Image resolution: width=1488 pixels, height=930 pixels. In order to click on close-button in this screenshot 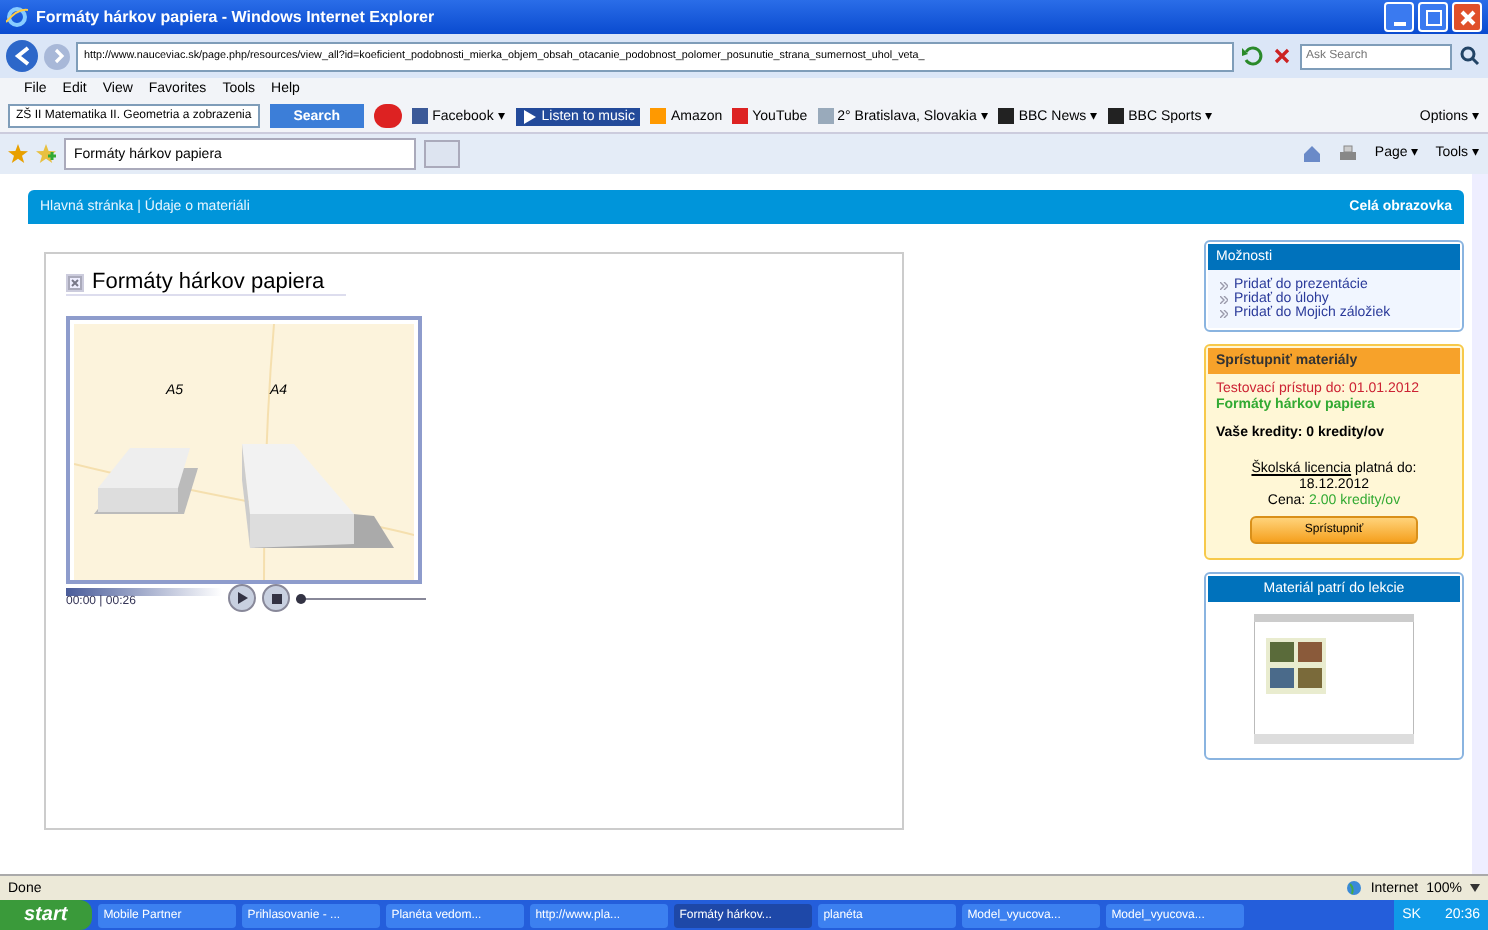, I will do `click(1467, 17)`.